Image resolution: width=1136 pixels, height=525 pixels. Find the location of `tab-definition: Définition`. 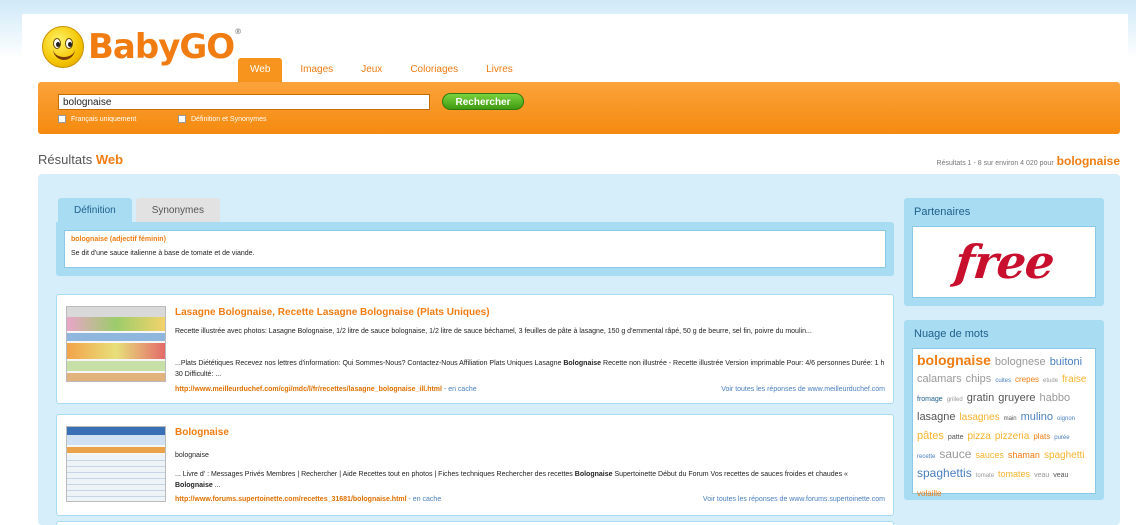

tab-definition: Définition is located at coordinates (95, 210).